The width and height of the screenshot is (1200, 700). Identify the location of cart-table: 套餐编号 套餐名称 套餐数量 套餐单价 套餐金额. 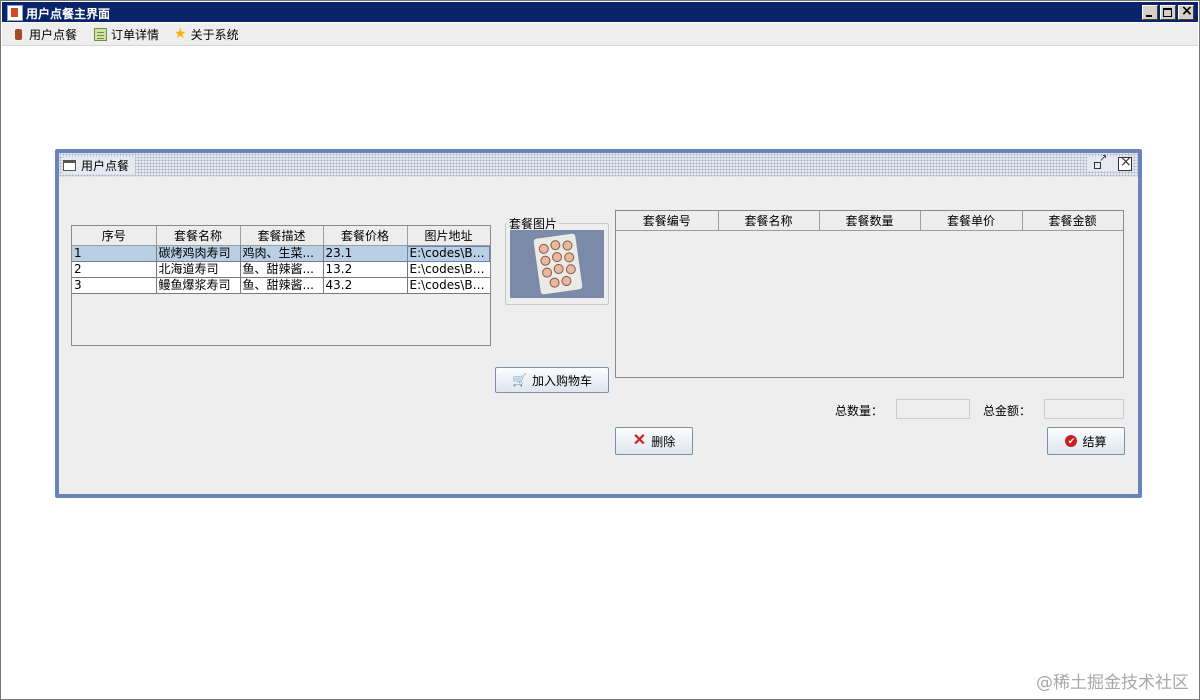
(869, 294).